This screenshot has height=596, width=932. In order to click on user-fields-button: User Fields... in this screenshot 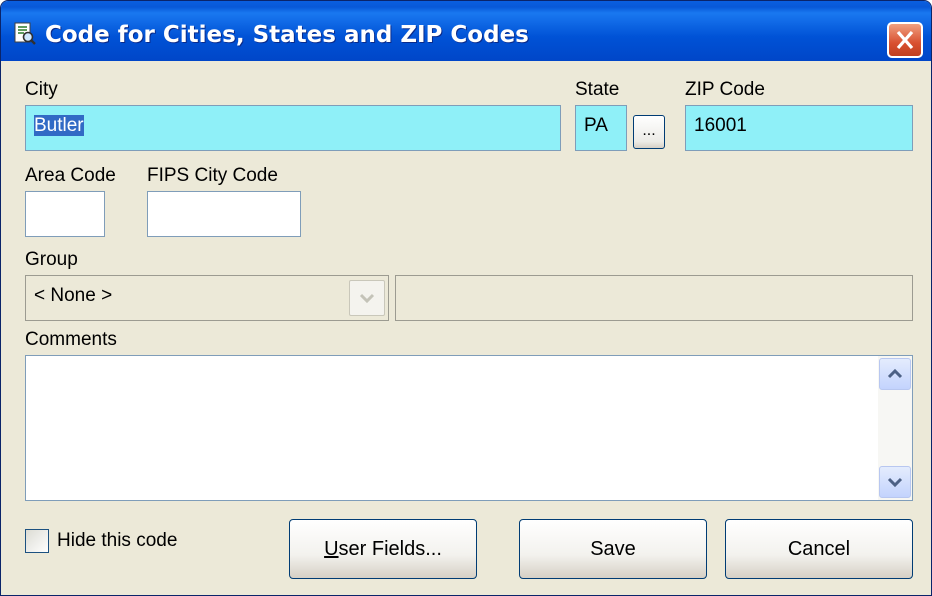, I will do `click(383, 549)`.